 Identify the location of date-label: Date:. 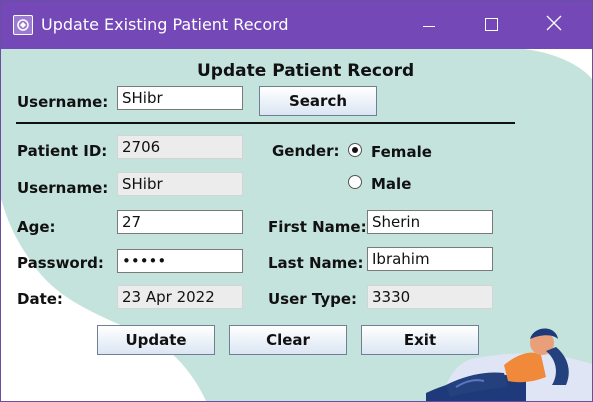
(40, 299).